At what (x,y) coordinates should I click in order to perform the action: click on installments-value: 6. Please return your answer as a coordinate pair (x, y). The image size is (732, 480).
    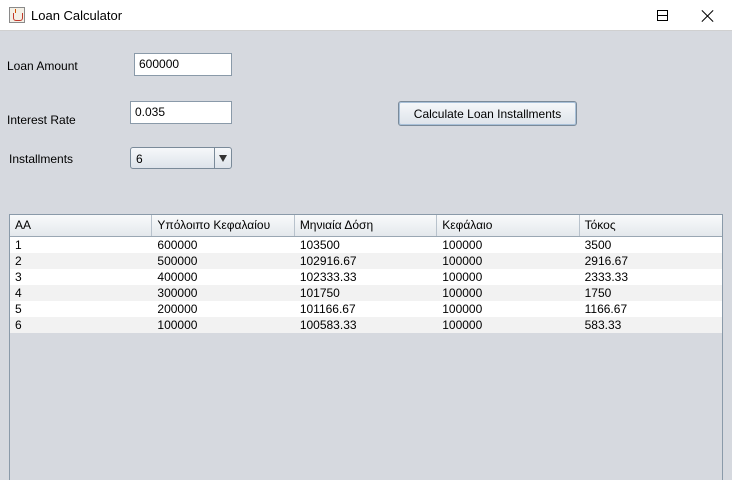
    Looking at the image, I should click on (139, 159).